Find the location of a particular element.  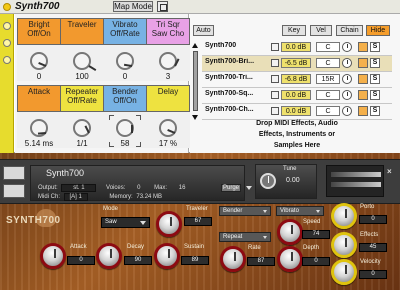

wrench-icon is located at coordinates (14, 173).